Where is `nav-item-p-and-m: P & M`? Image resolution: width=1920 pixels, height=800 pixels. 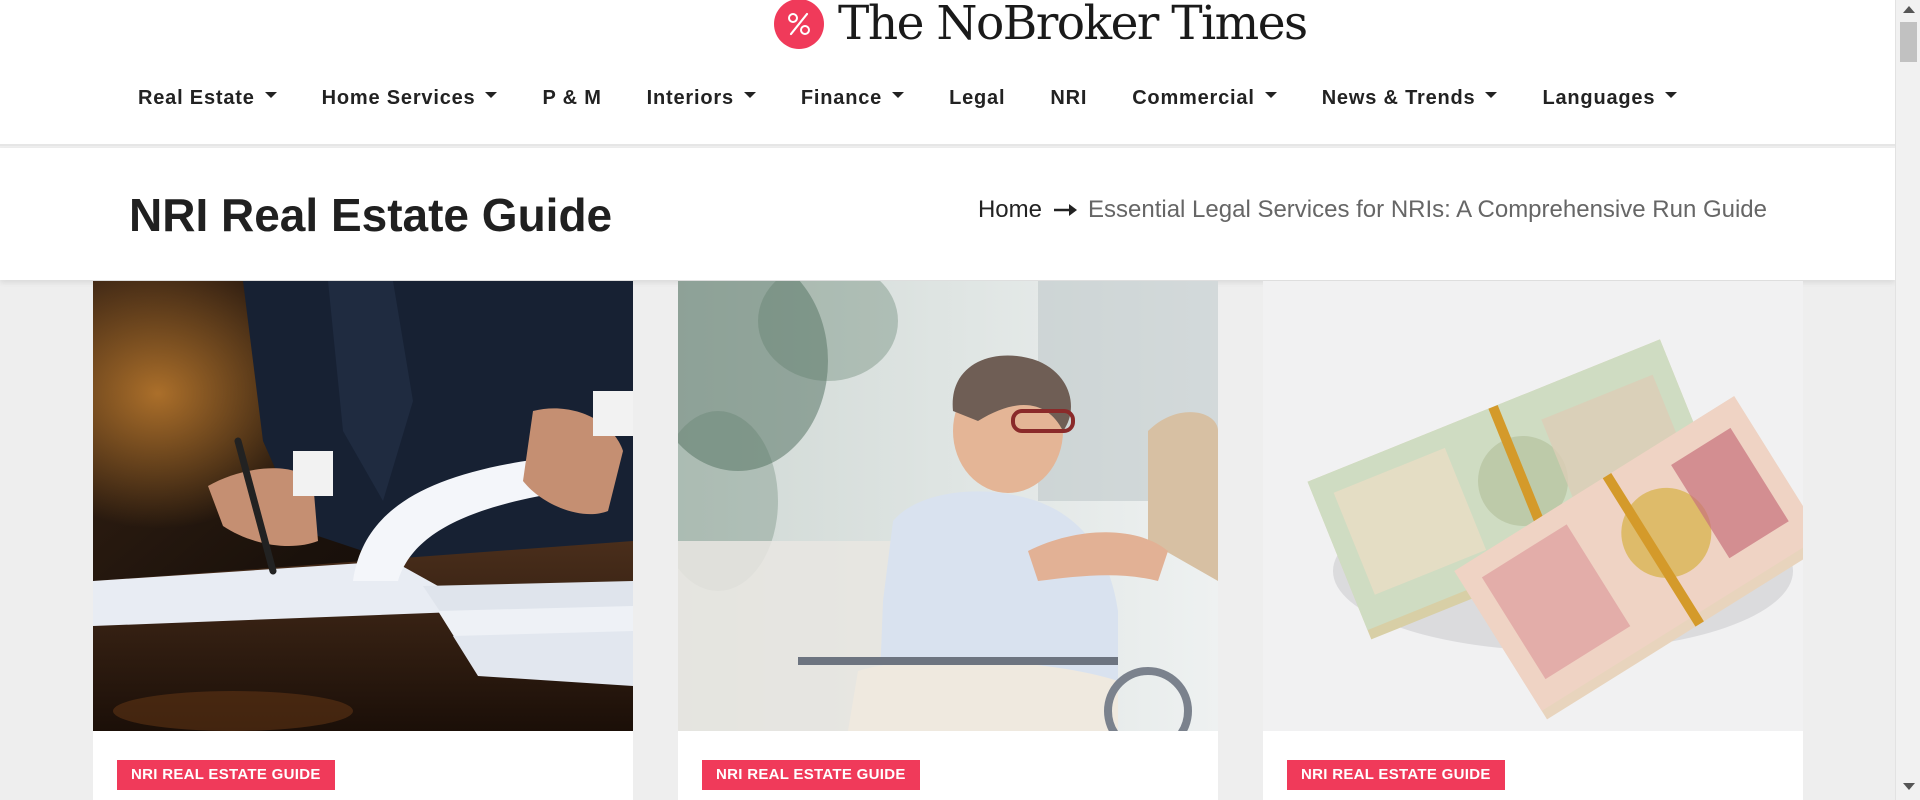 nav-item-p-and-m: P & M is located at coordinates (571, 98).